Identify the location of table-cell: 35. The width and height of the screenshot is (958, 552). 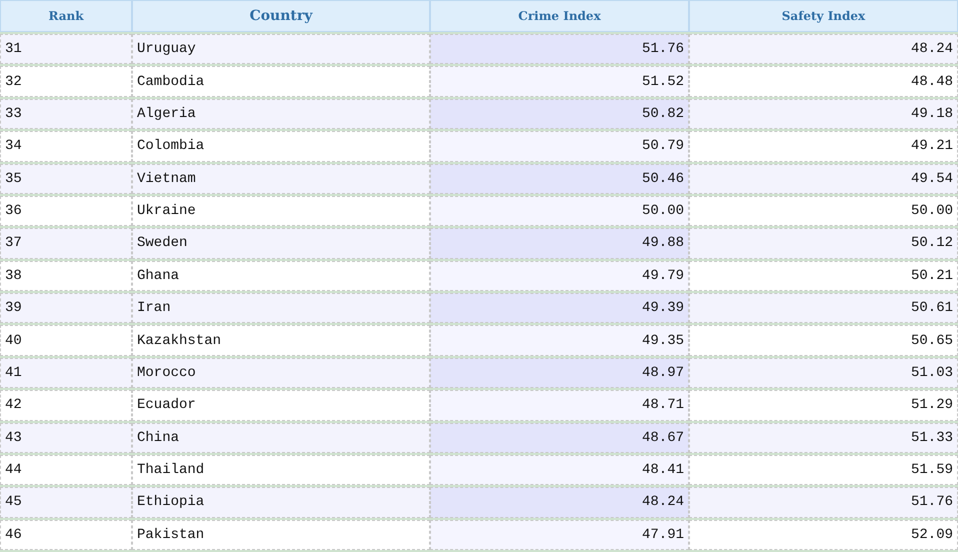
(66, 179).